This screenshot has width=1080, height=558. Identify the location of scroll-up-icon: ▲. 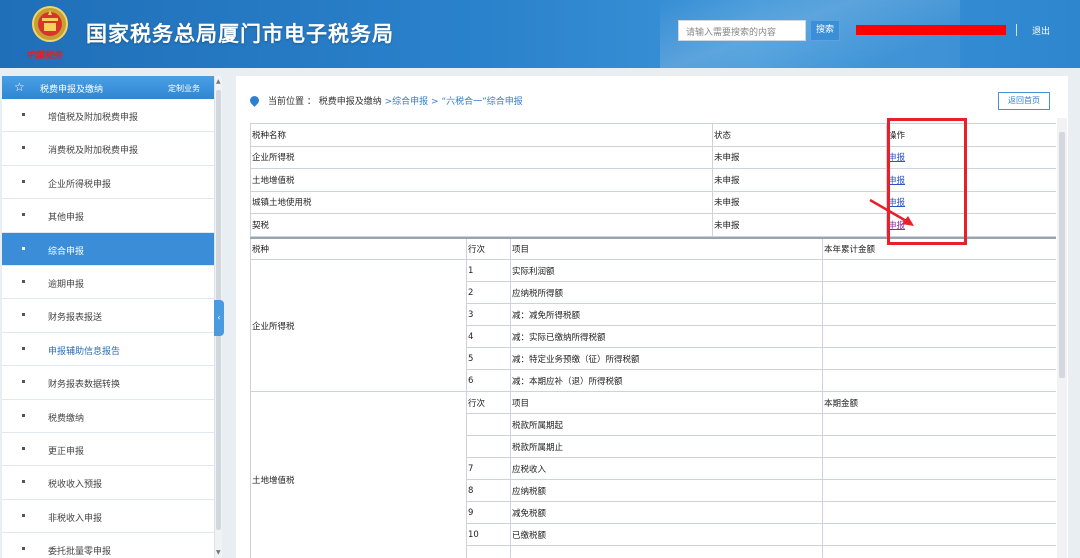
(218, 81).